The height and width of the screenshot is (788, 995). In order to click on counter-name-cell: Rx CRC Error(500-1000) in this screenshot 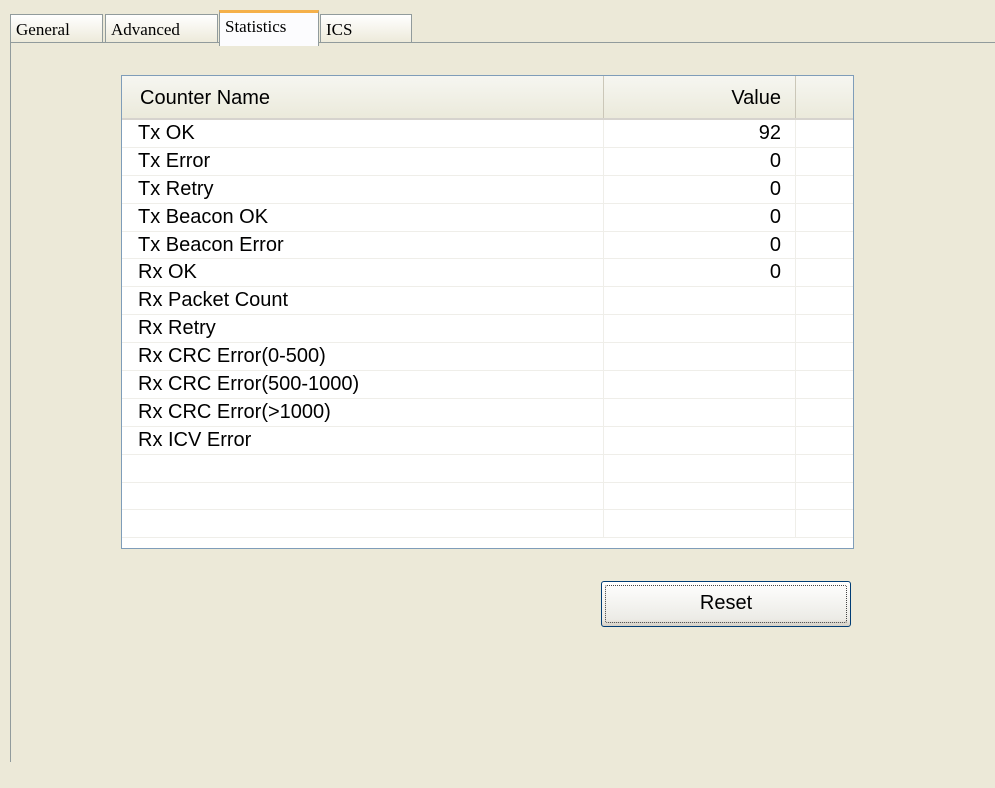, I will do `click(363, 385)`.